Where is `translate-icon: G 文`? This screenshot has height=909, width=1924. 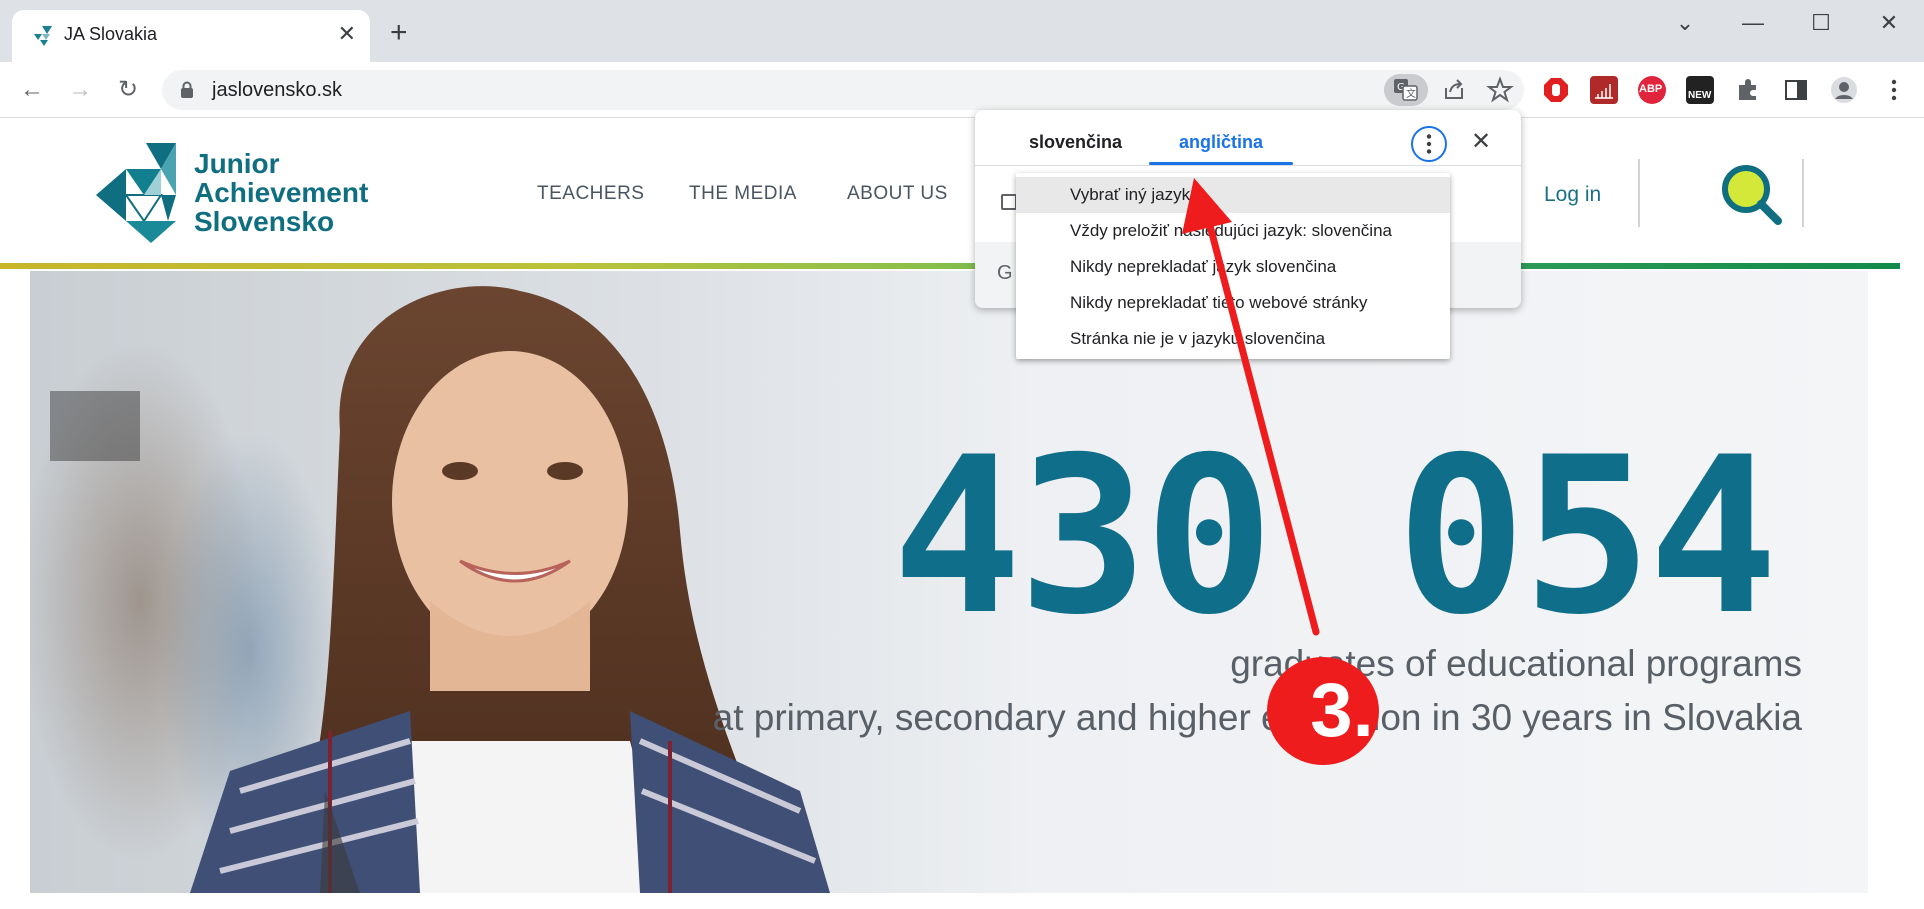
translate-icon: G 文 is located at coordinates (1406, 90).